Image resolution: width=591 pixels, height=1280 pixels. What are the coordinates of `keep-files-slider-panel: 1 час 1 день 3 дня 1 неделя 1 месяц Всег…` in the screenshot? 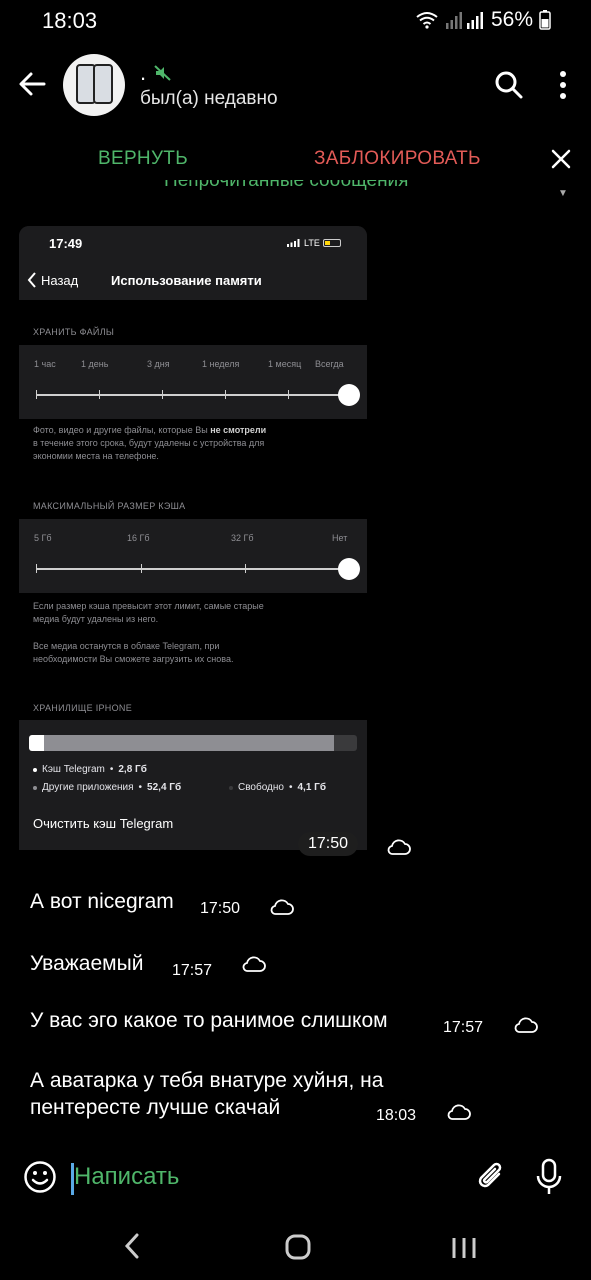 It's located at (193, 382).